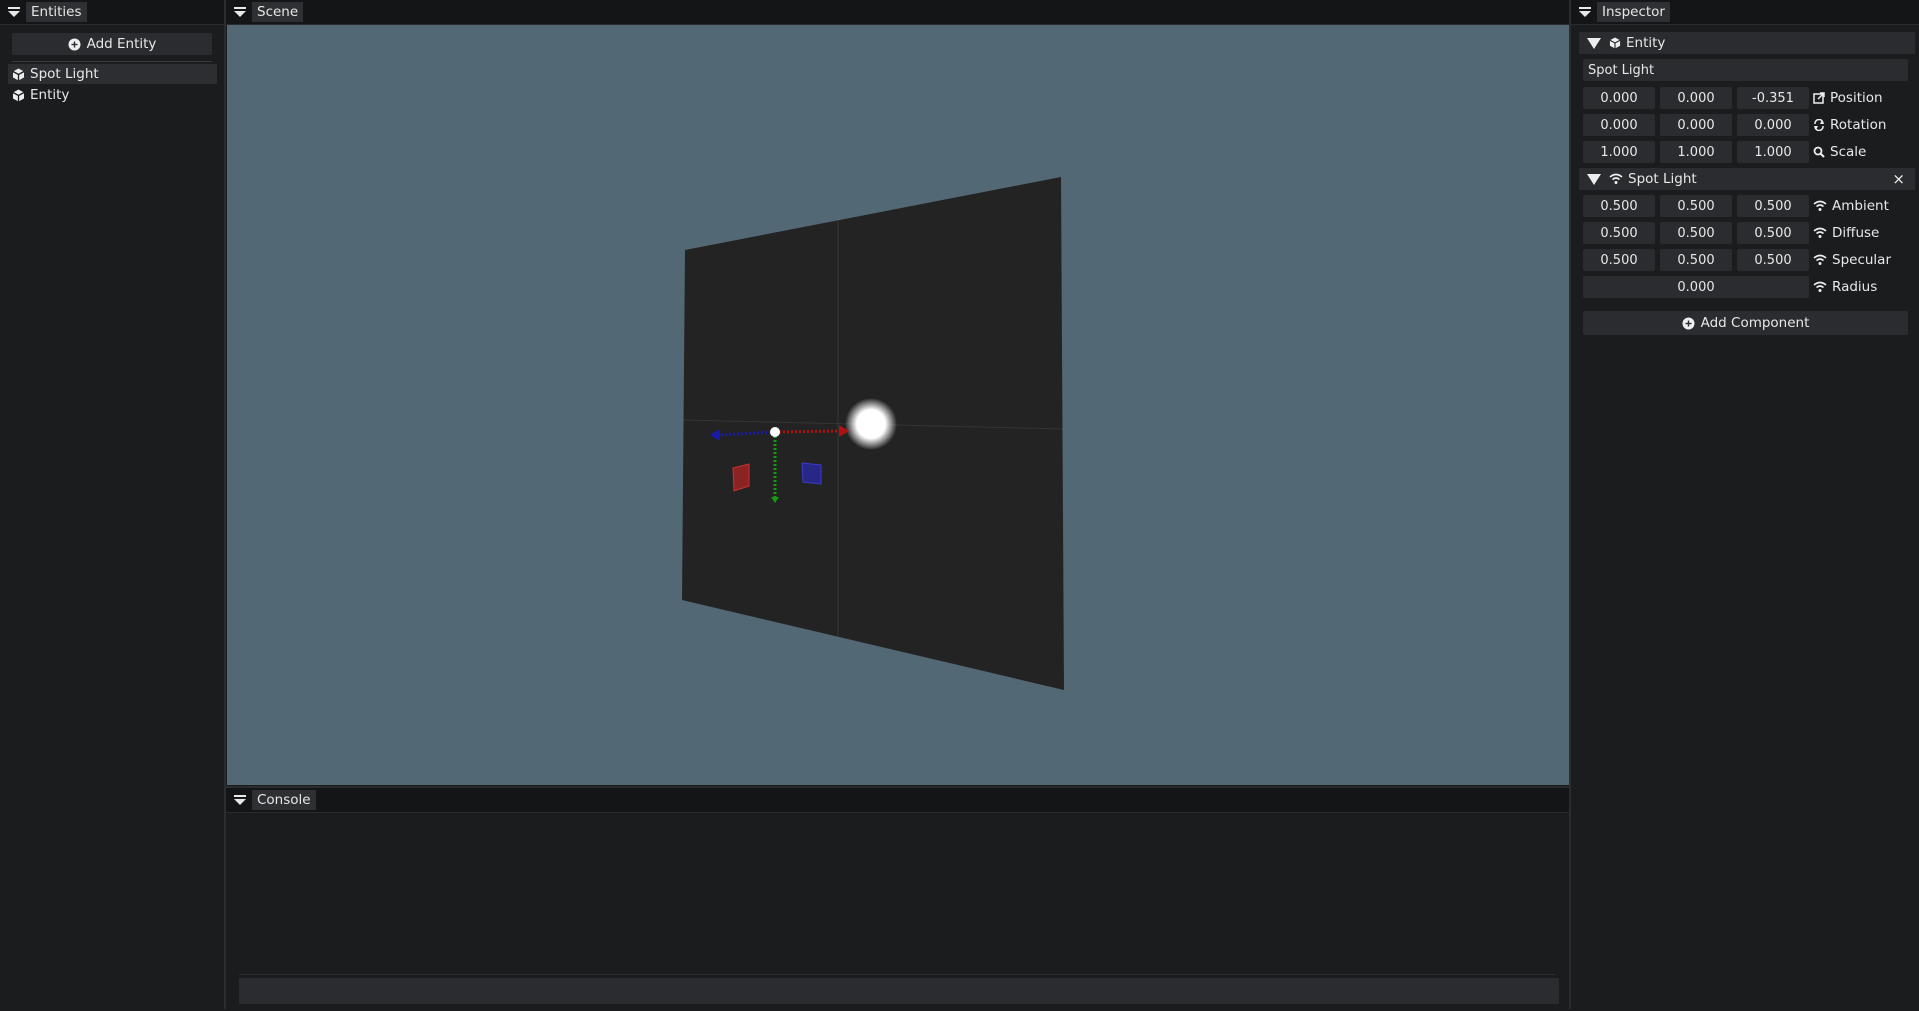 The height and width of the screenshot is (1011, 1919). Describe the element at coordinates (1747, 179) in the screenshot. I see `spot-light-section-header: Spot Light ×` at that location.